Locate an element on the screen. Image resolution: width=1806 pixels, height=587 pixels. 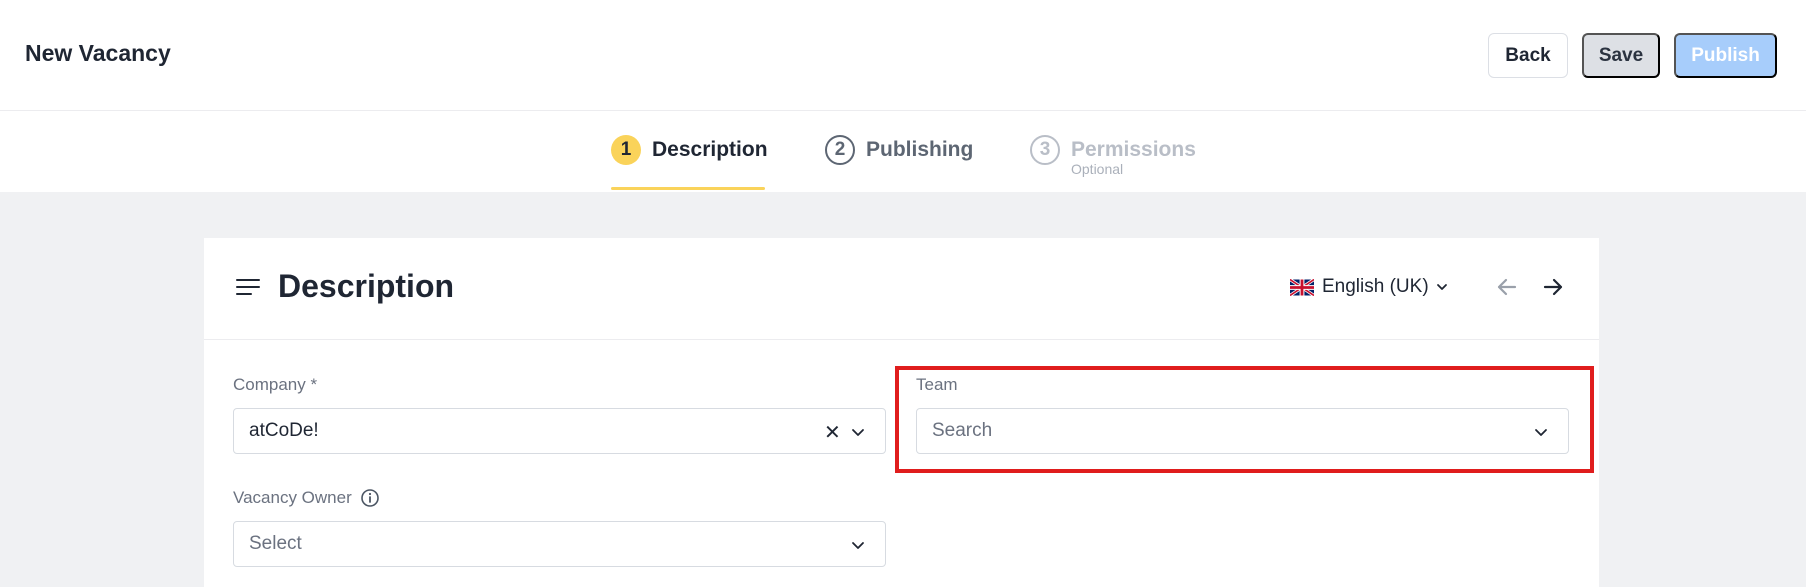
vacancy-owner-label-group: Vacancy Owner is located at coordinates (306, 498).